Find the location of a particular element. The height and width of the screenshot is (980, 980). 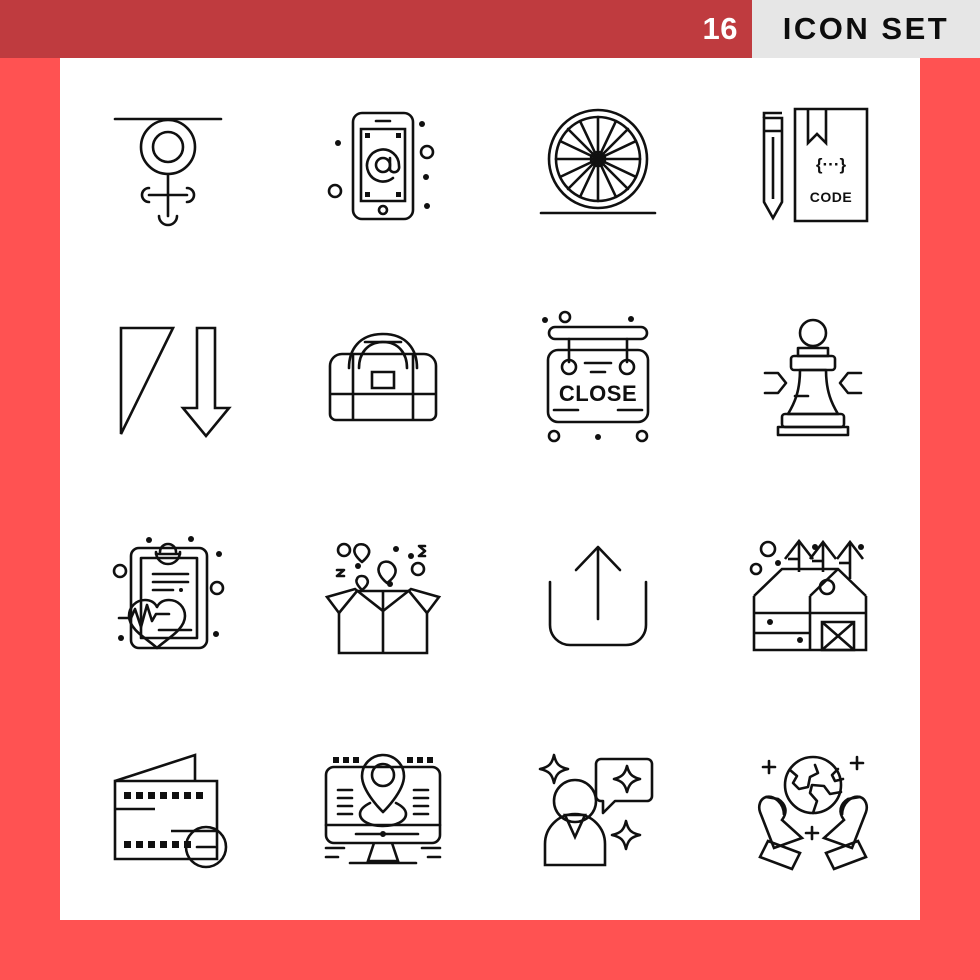

mobile-email-icon is located at coordinates (383, 166).